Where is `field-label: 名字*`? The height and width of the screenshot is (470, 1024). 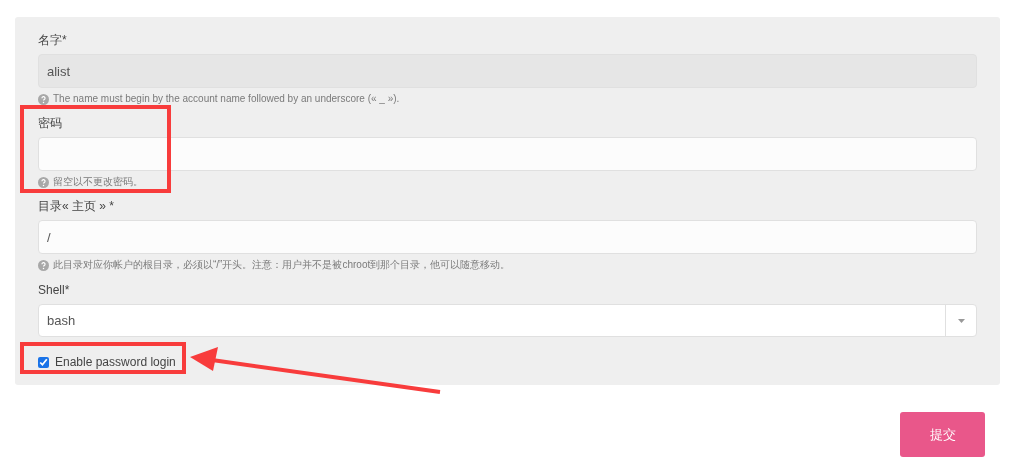 field-label: 名字* is located at coordinates (53, 40).